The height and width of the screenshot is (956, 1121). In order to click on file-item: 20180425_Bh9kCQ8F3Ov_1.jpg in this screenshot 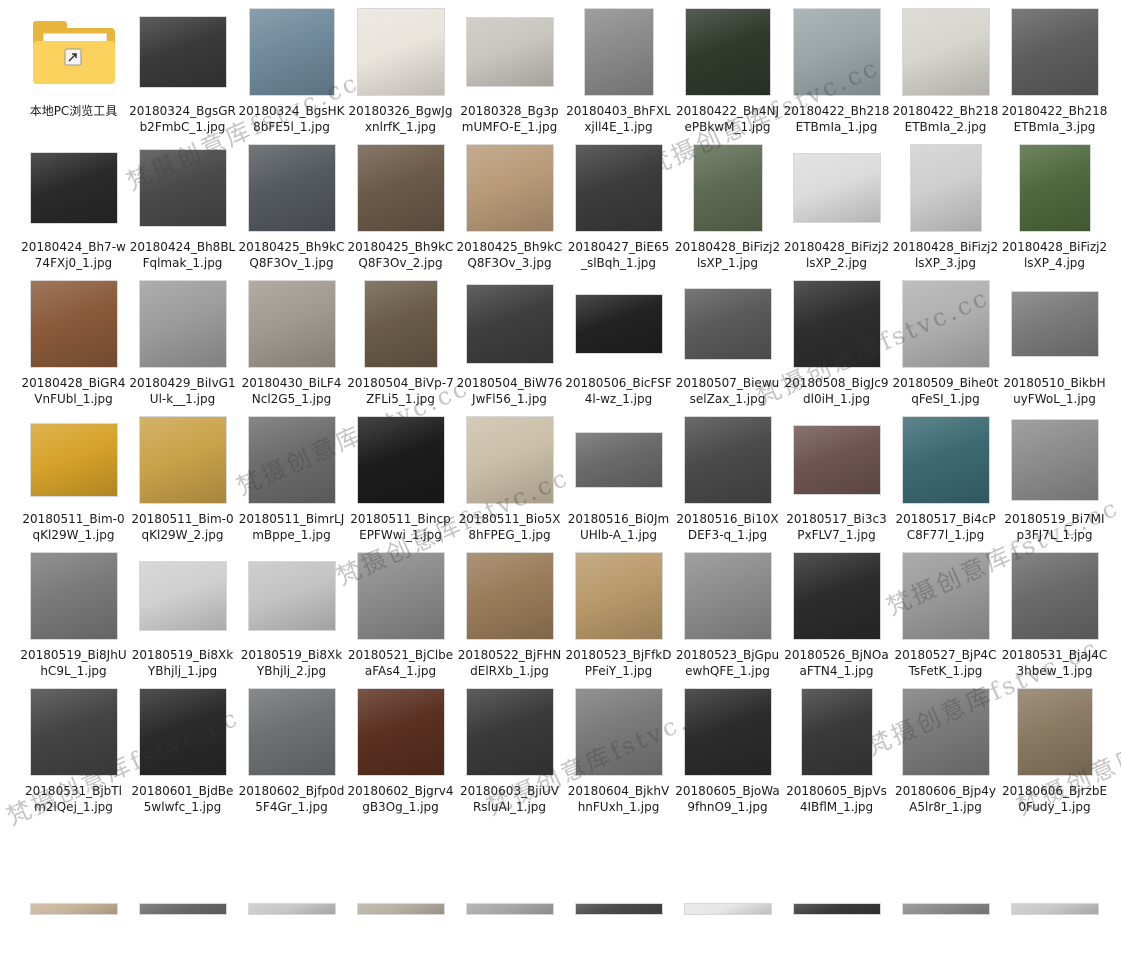, I will do `click(291, 208)`.